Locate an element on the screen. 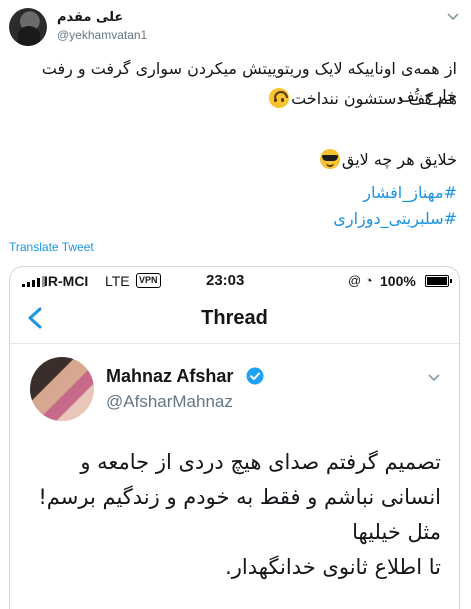 This screenshot has height=609, width=471. author-handle: @yekhamvatan1 is located at coordinates (102, 35).